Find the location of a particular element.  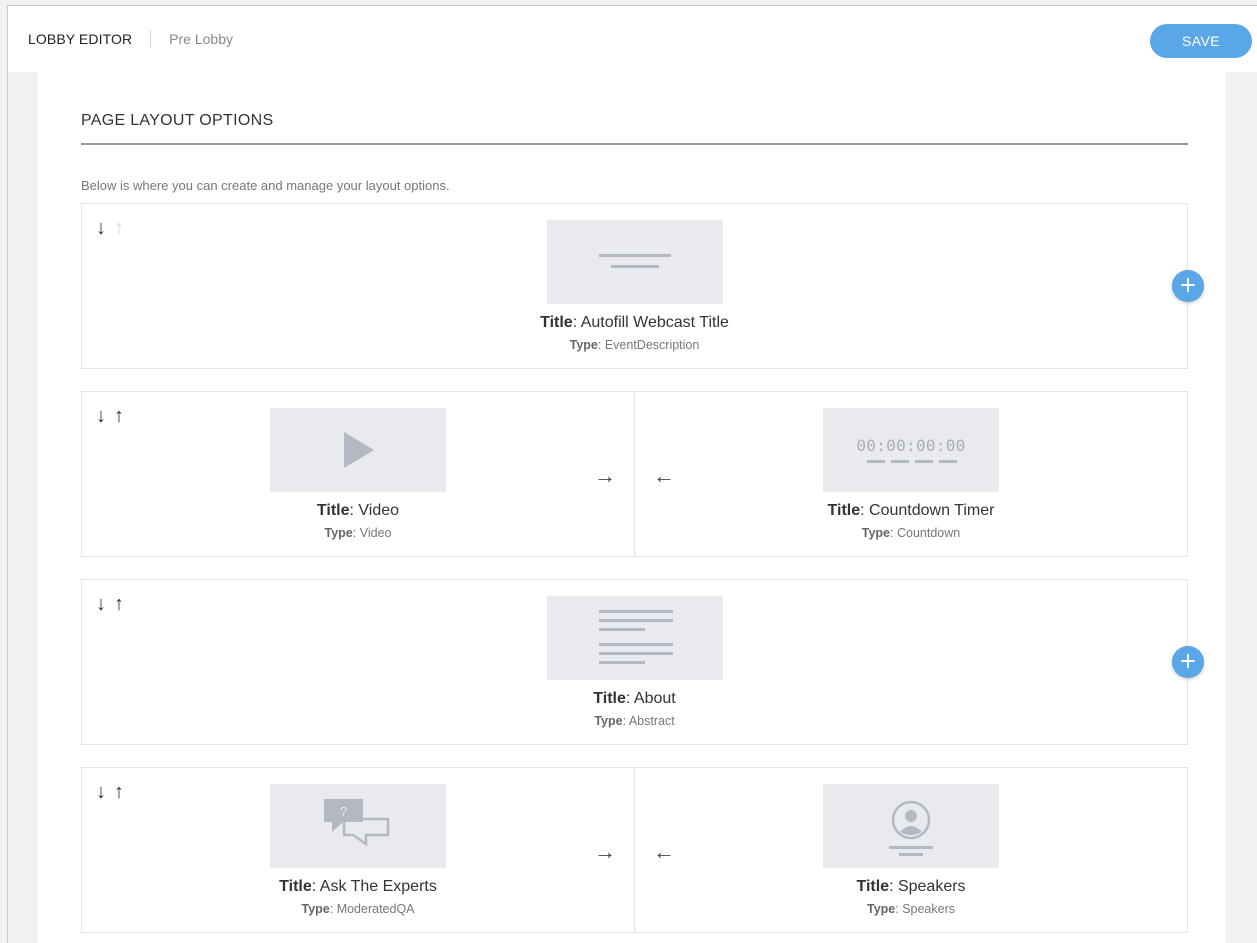

title-lines-icon is located at coordinates (634, 262).